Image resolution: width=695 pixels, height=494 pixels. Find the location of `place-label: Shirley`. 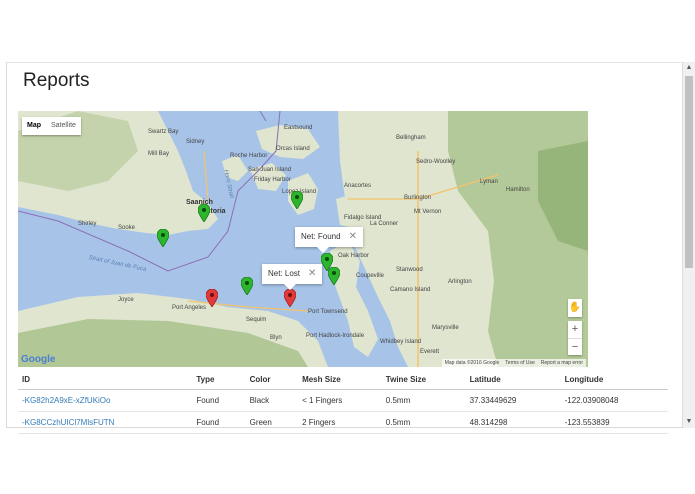

place-label: Shirley is located at coordinates (87, 224).